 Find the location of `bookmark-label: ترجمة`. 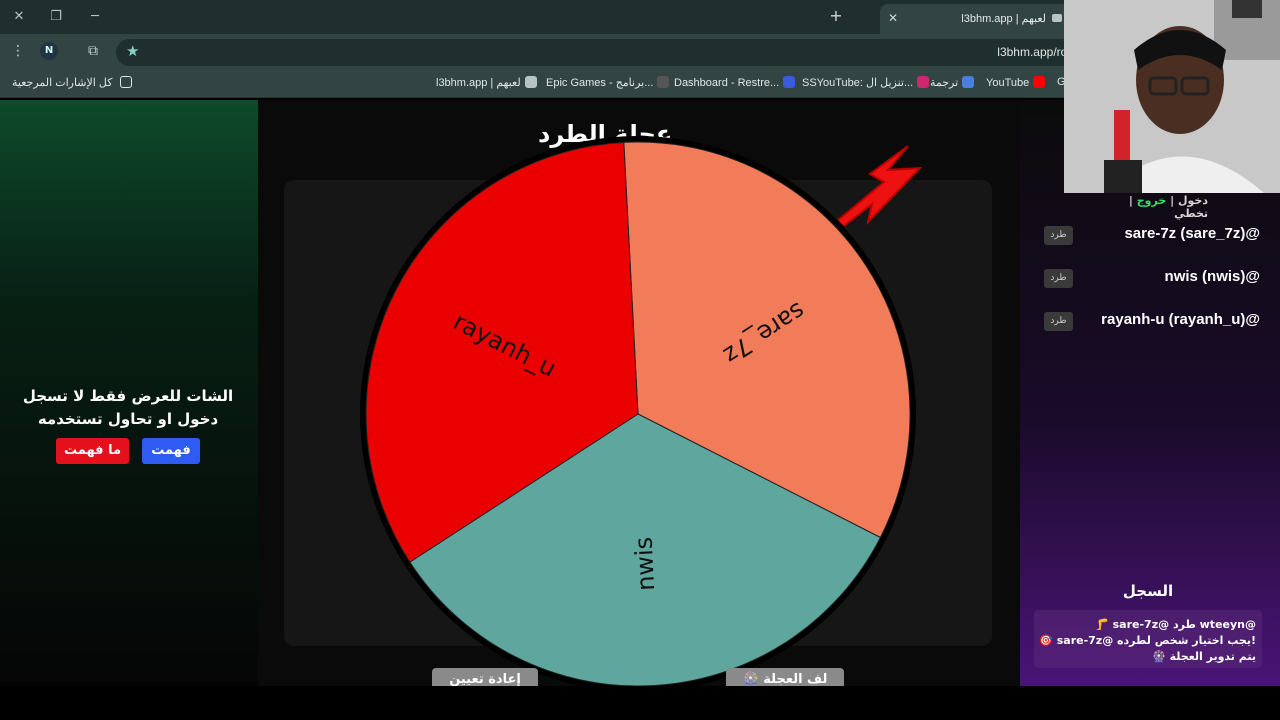

bookmark-label: ترجمة is located at coordinates (944, 83).